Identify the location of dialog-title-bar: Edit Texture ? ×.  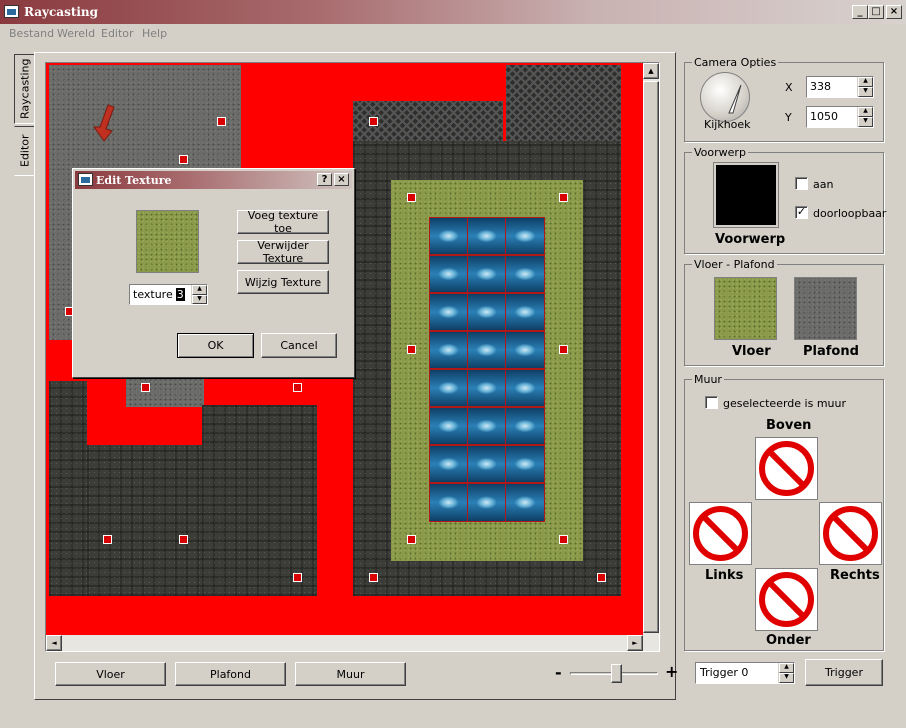
(213, 180).